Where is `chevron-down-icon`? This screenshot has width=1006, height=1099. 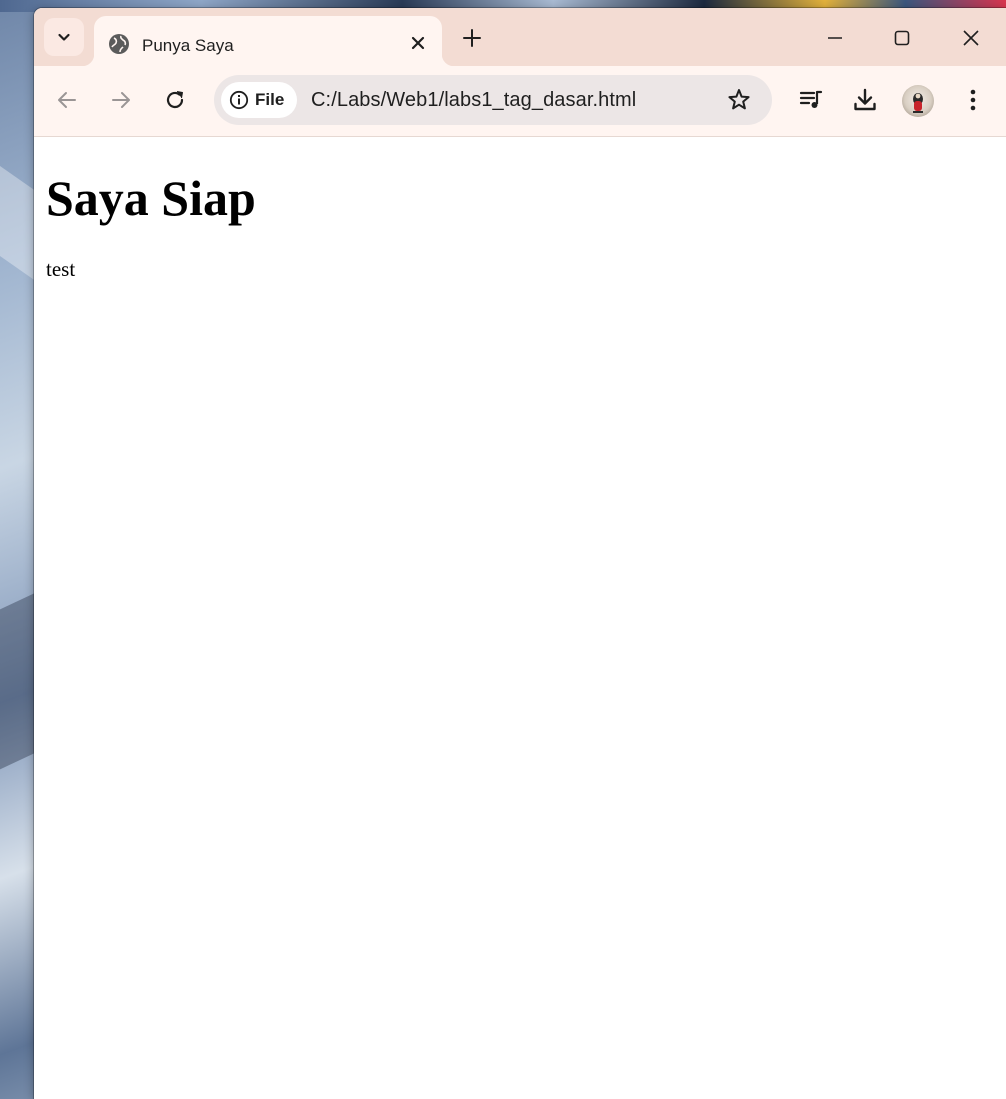 chevron-down-icon is located at coordinates (64, 37).